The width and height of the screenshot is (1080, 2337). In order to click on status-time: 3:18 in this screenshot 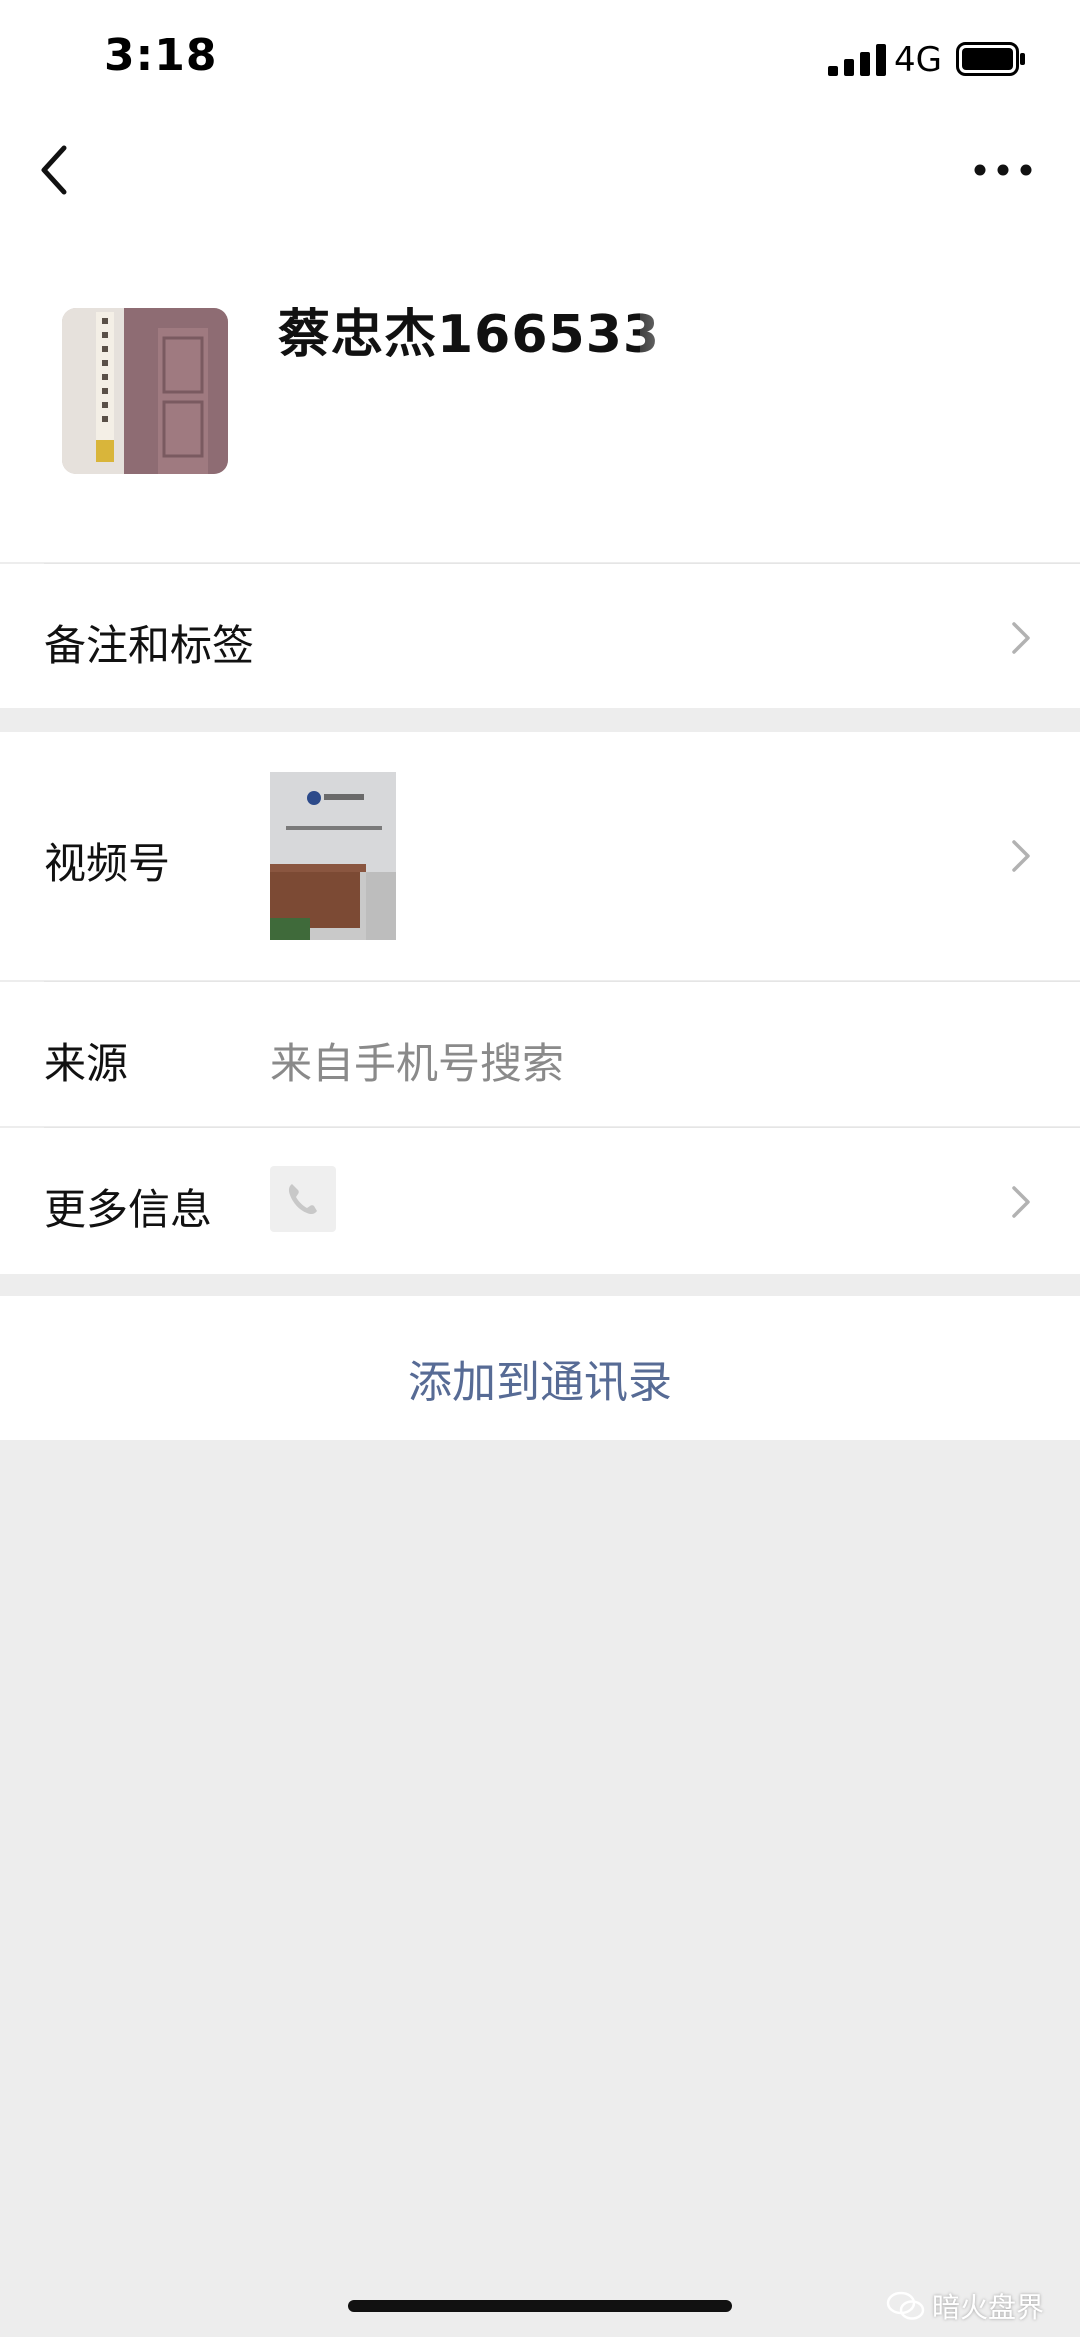, I will do `click(161, 55)`.